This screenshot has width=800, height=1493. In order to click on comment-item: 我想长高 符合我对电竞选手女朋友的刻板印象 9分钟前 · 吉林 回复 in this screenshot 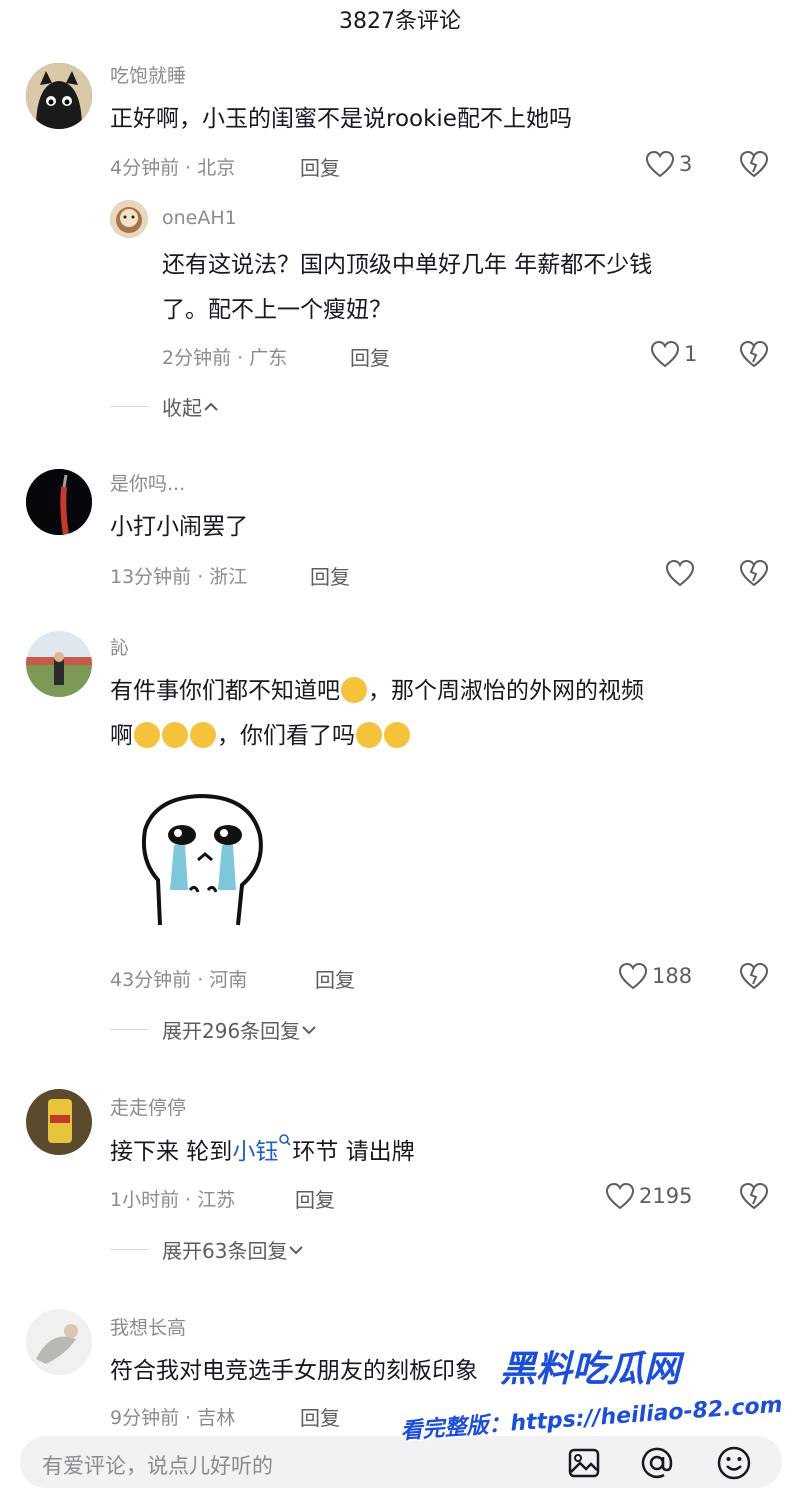, I will do `click(400, 1367)`.